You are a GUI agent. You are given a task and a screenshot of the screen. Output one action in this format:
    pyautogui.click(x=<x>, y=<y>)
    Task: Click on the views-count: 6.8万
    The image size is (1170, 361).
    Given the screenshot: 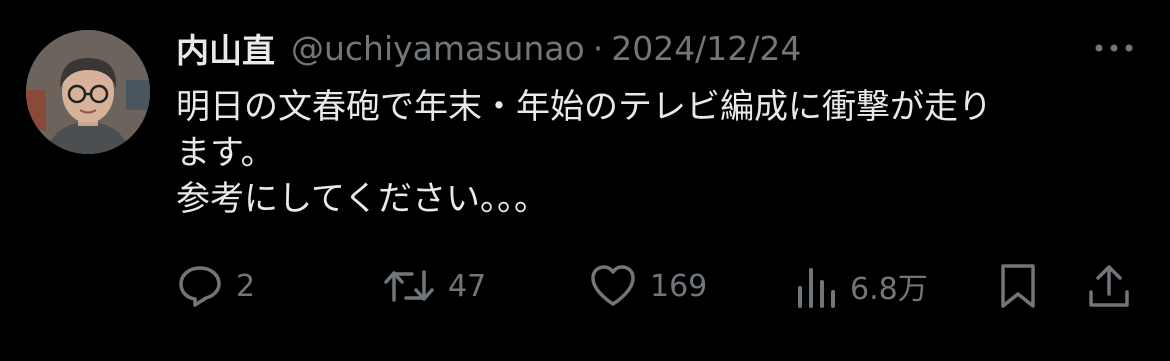 What is the action you would take?
    pyautogui.click(x=889, y=289)
    